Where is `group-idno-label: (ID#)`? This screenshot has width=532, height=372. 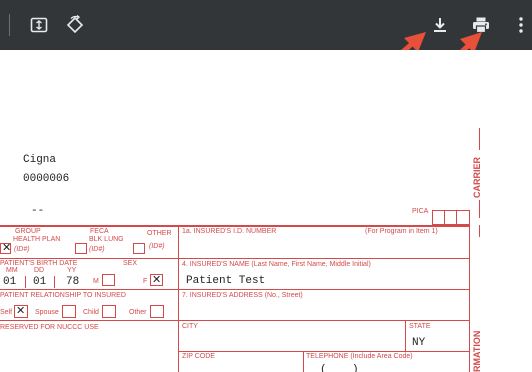
group-idno-label: (ID#) is located at coordinates (22, 249).